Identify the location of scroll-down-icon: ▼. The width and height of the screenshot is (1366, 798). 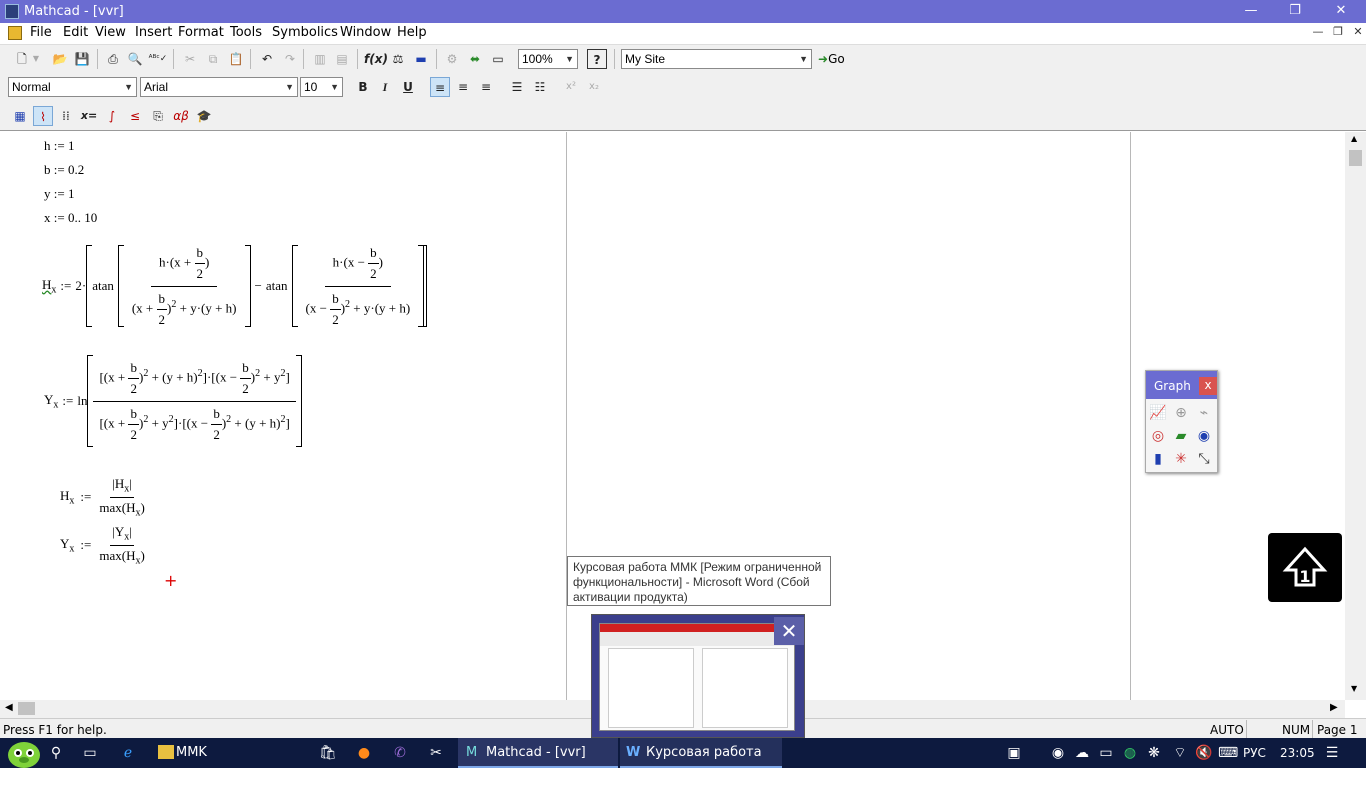
(1354, 688).